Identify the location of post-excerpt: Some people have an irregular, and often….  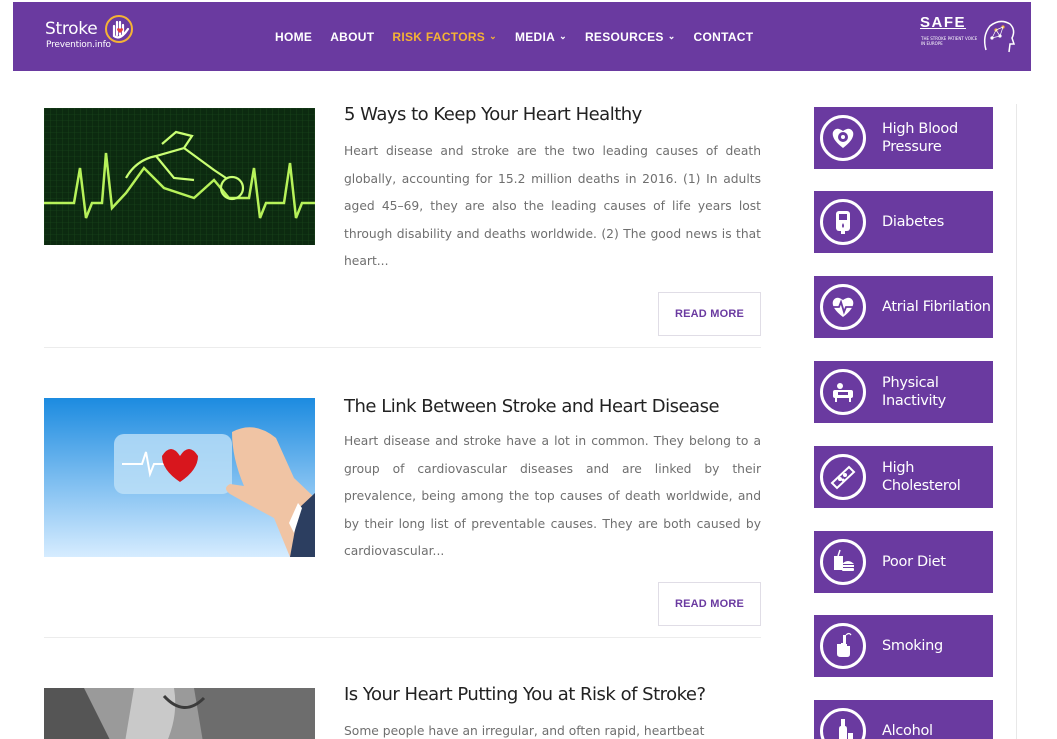
(524, 731).